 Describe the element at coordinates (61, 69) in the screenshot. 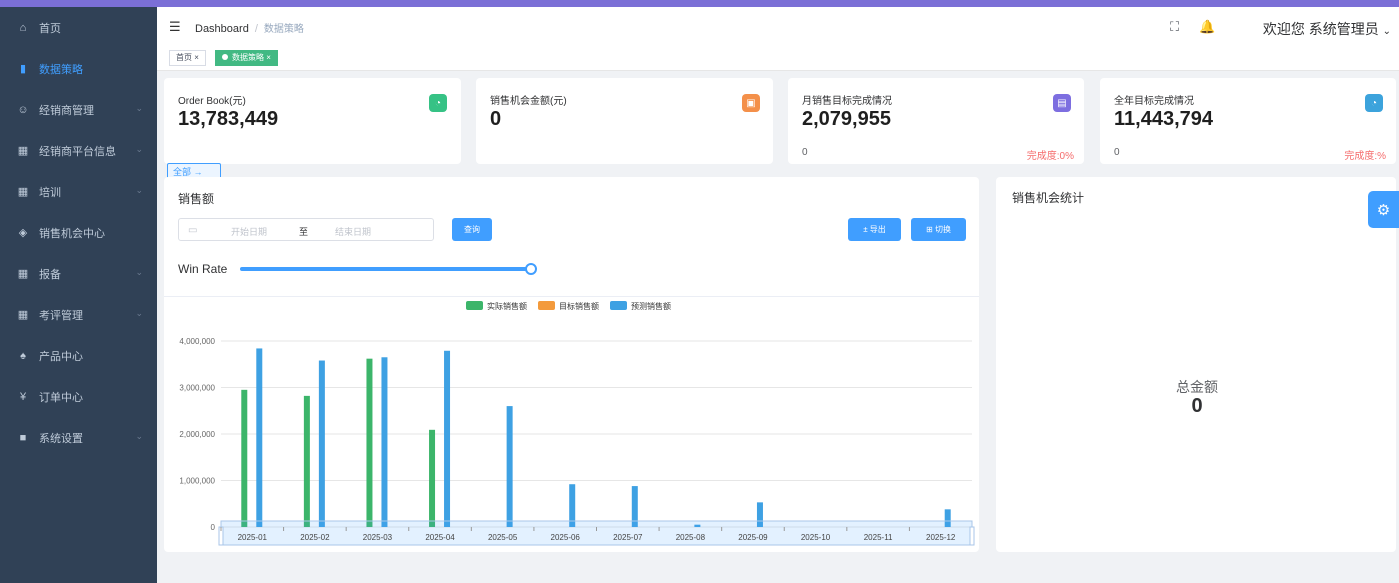

I see `sidebar-item-label: 数据策略` at that location.